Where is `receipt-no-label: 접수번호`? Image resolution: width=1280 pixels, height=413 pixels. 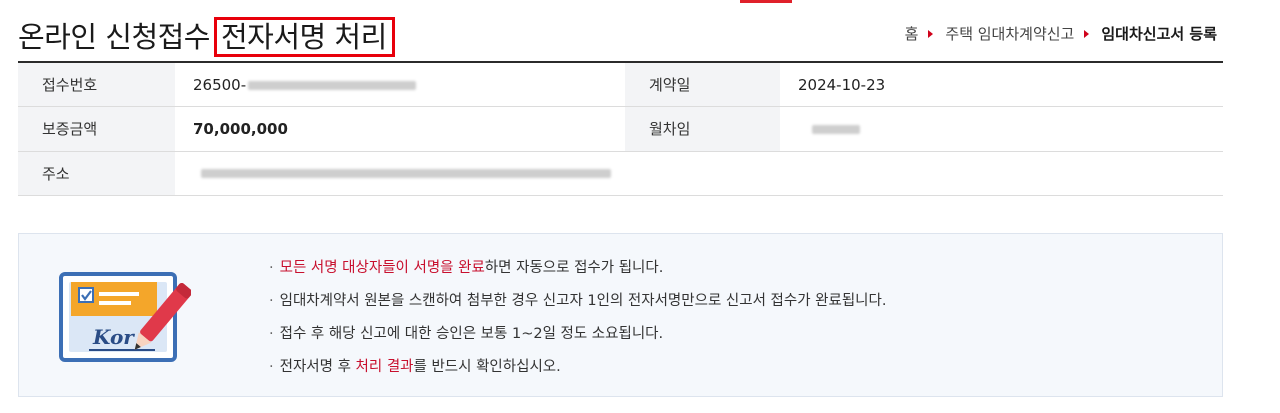
receipt-no-label: 접수번호 is located at coordinates (96, 84).